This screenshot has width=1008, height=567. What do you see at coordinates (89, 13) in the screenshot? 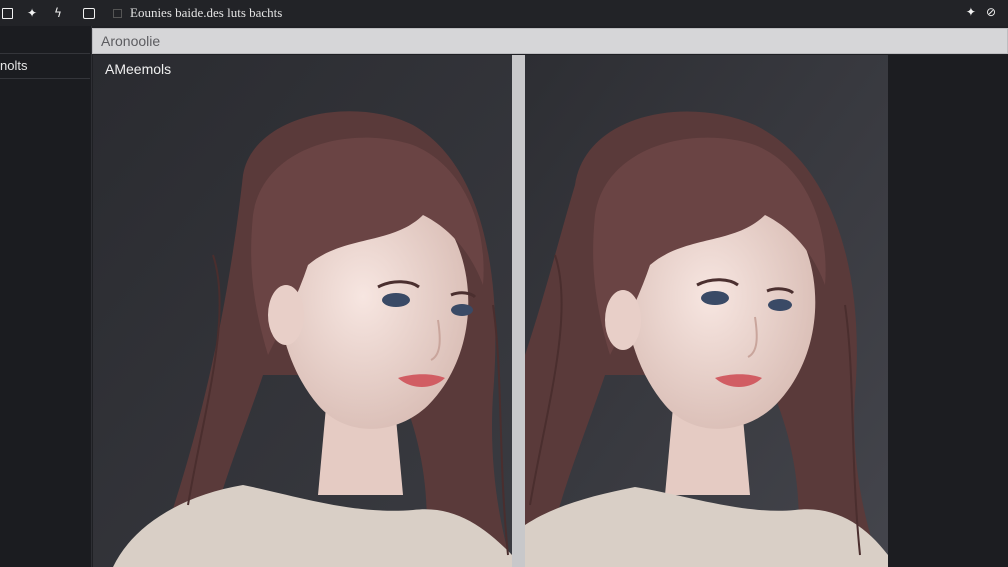
I see `image-icon` at bounding box center [89, 13].